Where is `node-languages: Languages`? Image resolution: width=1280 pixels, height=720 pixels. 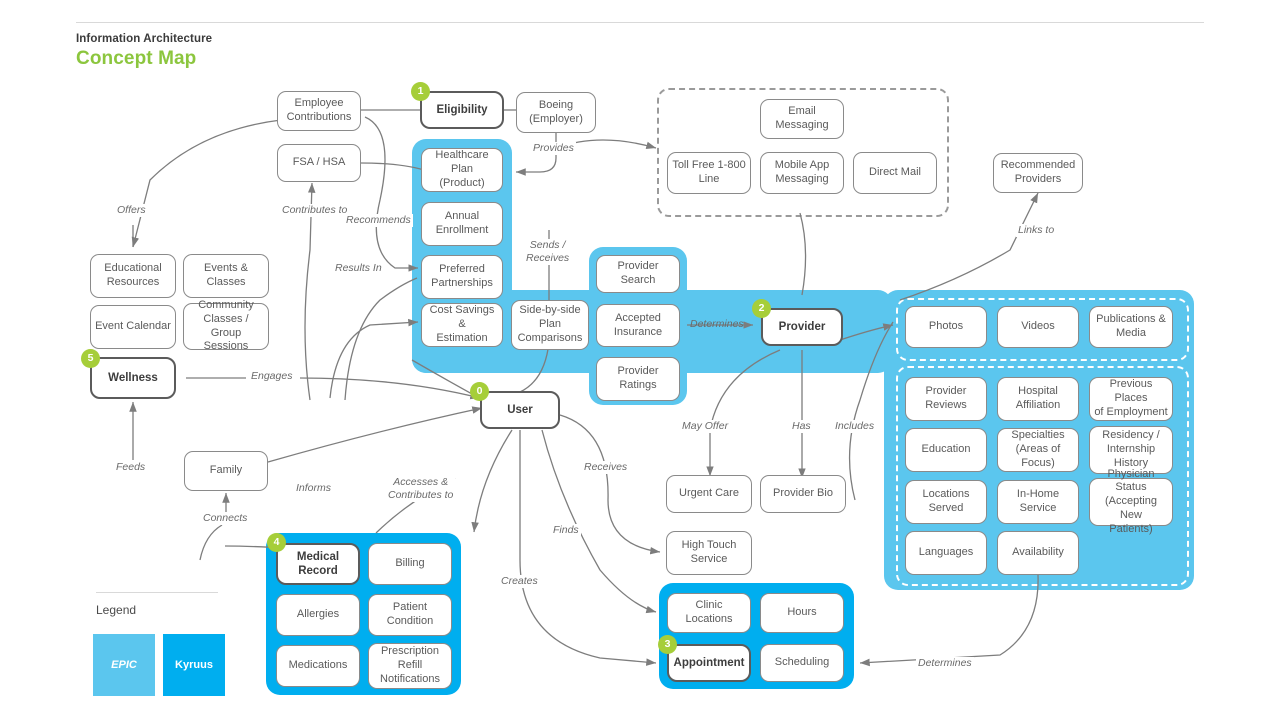 node-languages: Languages is located at coordinates (946, 553).